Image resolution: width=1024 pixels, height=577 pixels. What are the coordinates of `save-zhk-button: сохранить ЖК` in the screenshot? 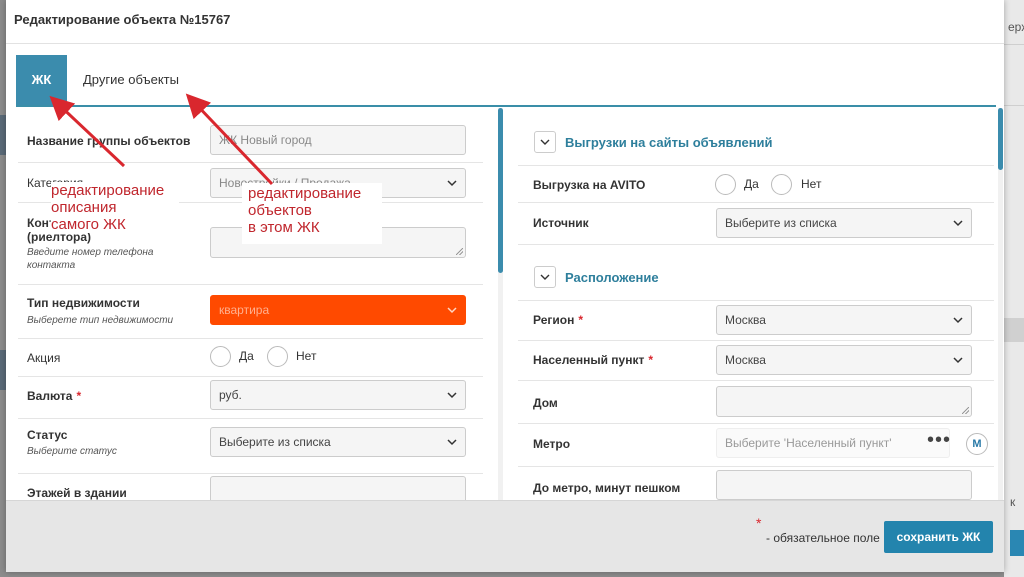 It's located at (938, 537).